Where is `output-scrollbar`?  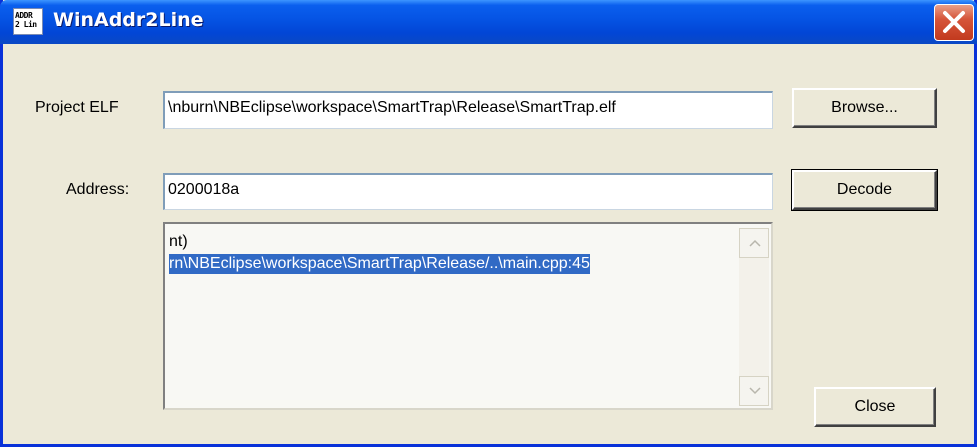
output-scrollbar is located at coordinates (754, 317).